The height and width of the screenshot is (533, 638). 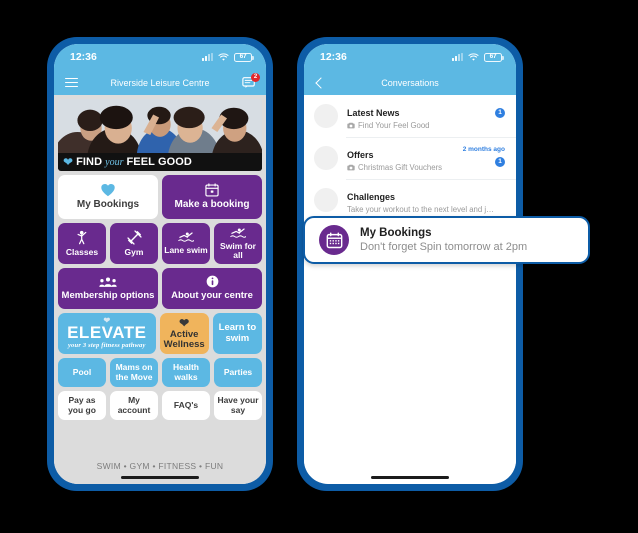 I want to click on tile-classes: Classes, so click(x=82, y=243).